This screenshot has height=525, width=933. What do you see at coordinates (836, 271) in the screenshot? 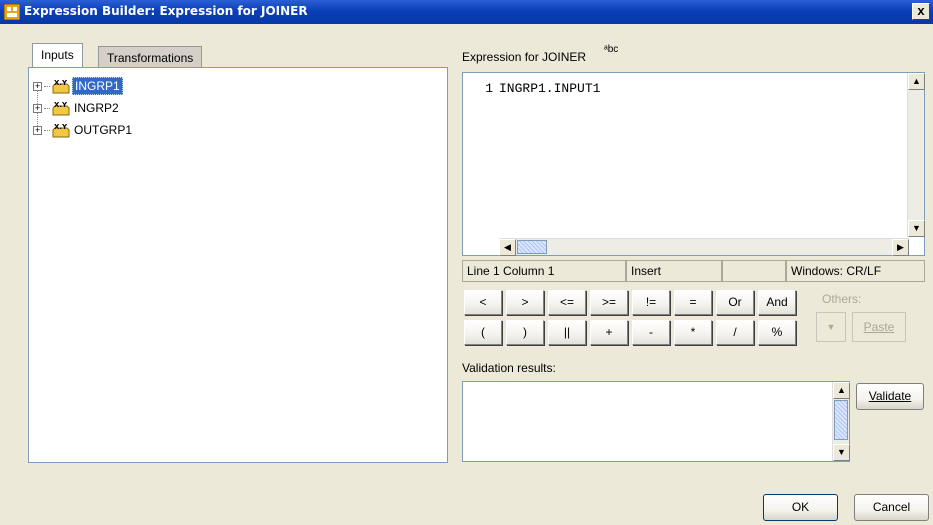
I see `status-line-ending-text: Windows: CR/LF` at bounding box center [836, 271].